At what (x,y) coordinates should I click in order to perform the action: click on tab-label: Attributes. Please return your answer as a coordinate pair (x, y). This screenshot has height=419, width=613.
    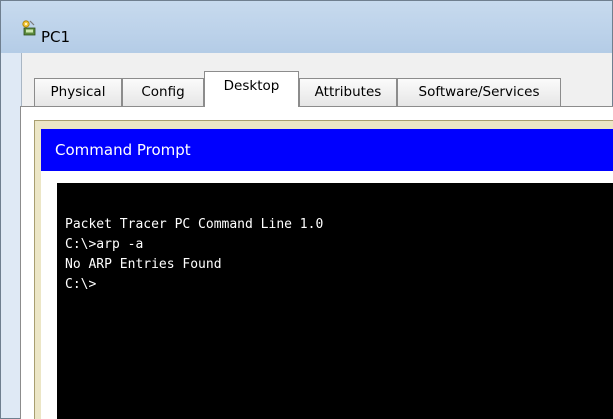
    Looking at the image, I should click on (348, 92).